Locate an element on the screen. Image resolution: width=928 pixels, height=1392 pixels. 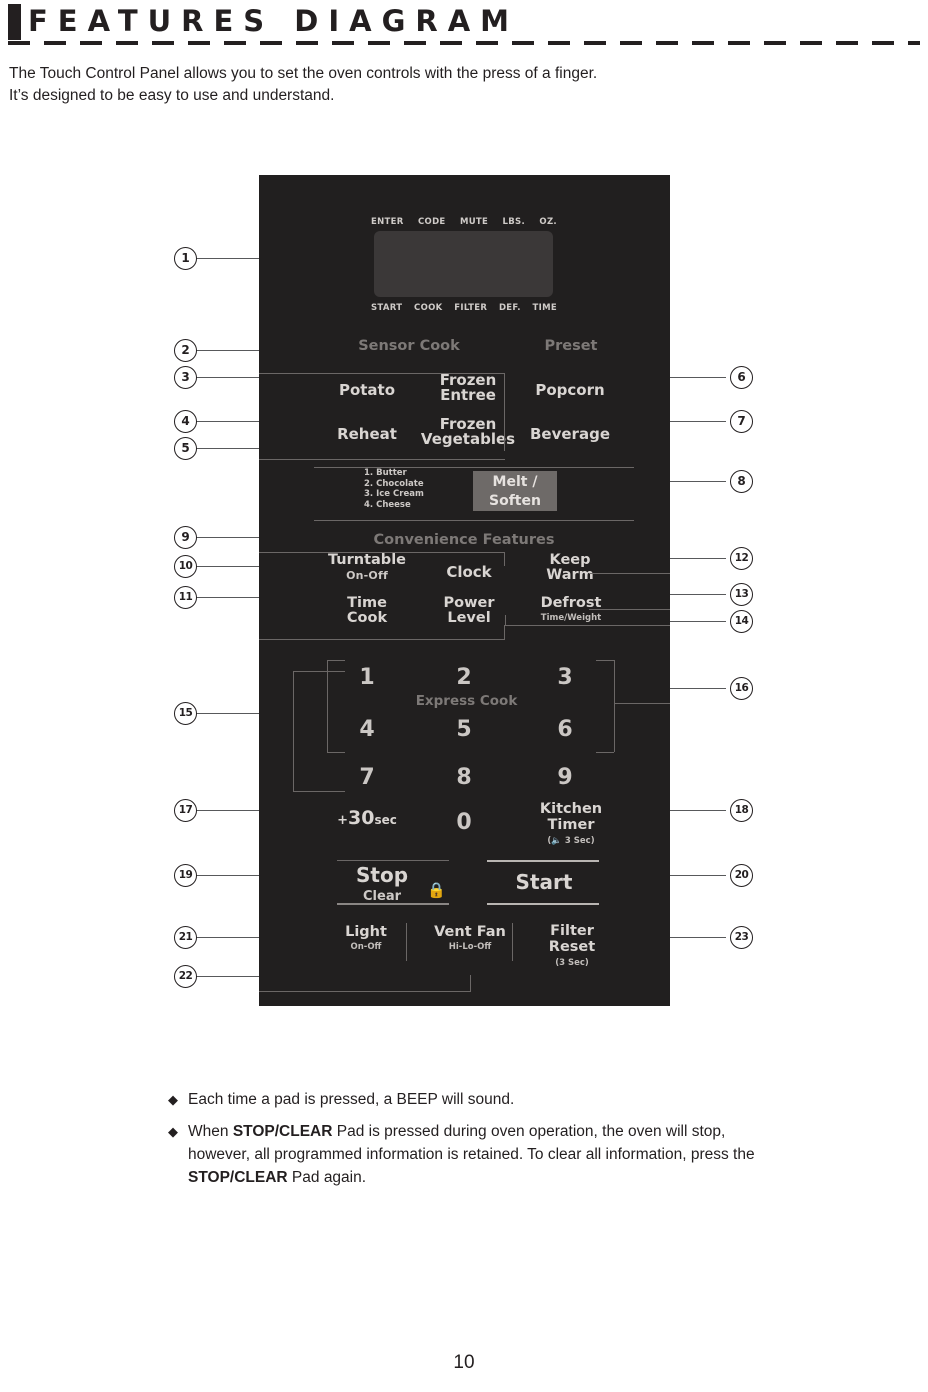
callout-8: 8 is located at coordinates (741, 481).